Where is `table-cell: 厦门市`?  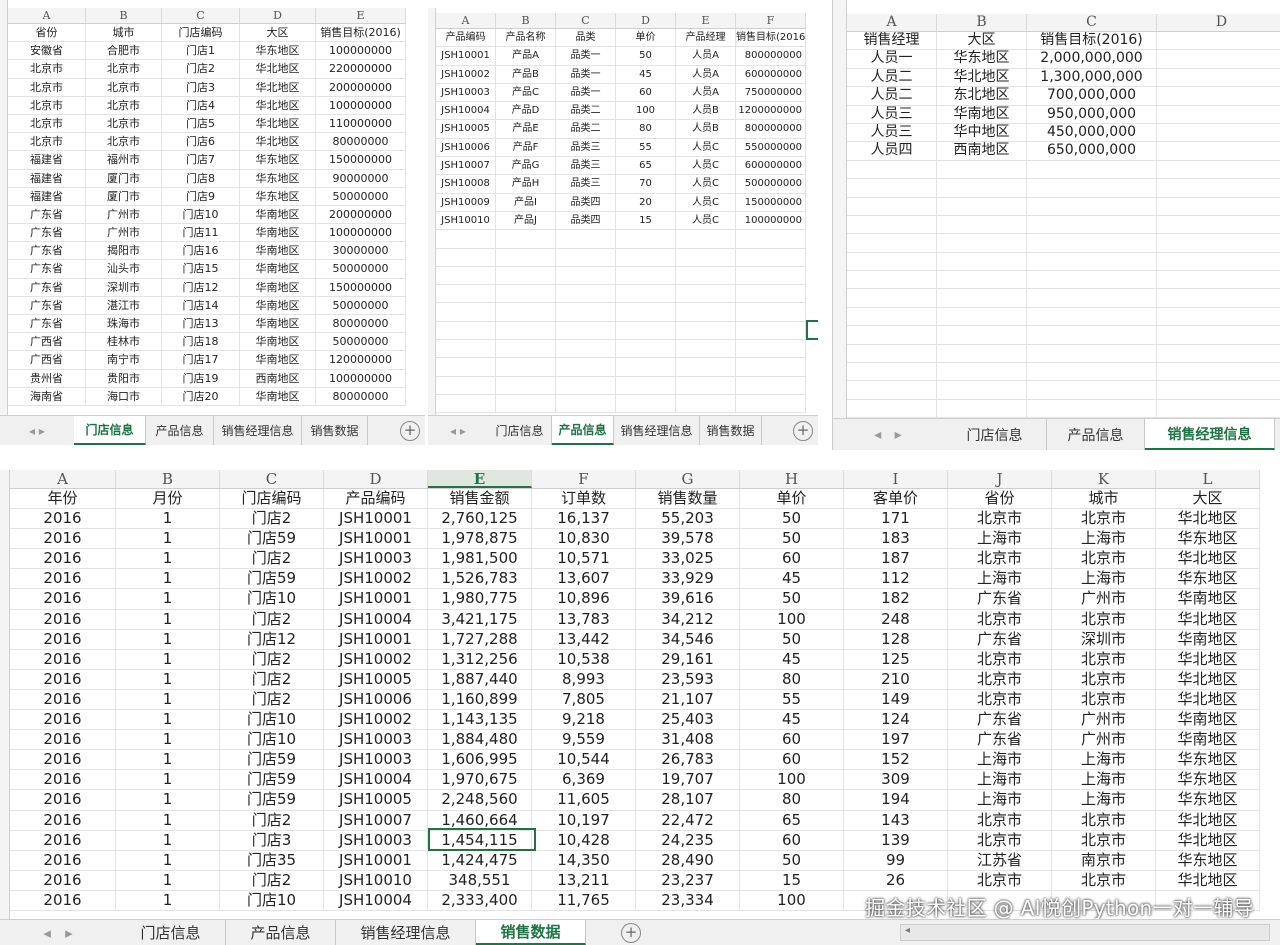
table-cell: 厦门市 is located at coordinates (124, 178).